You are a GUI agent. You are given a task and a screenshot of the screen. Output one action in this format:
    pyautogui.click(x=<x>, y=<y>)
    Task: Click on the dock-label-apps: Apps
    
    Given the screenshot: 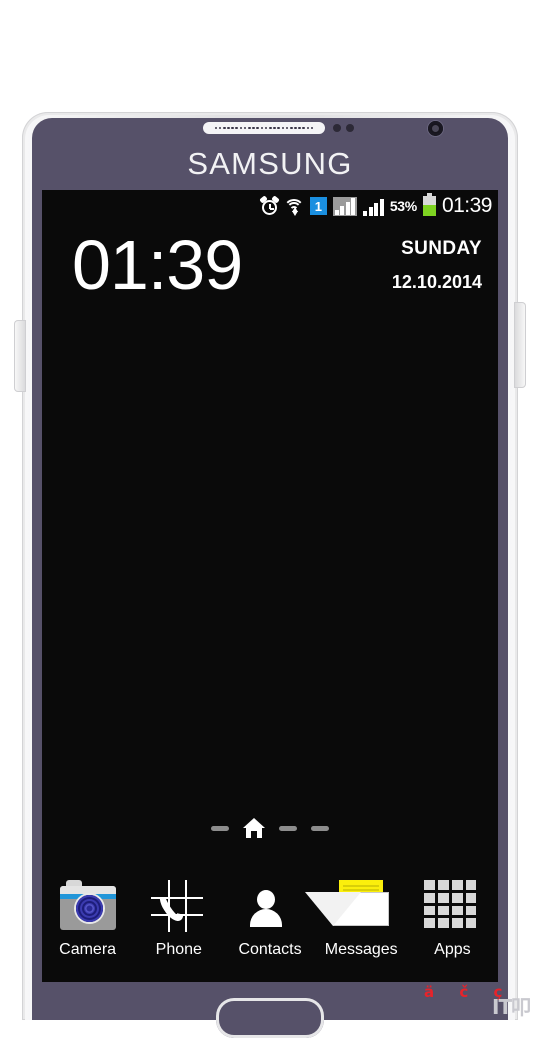 What is the action you would take?
    pyautogui.click(x=452, y=949)
    